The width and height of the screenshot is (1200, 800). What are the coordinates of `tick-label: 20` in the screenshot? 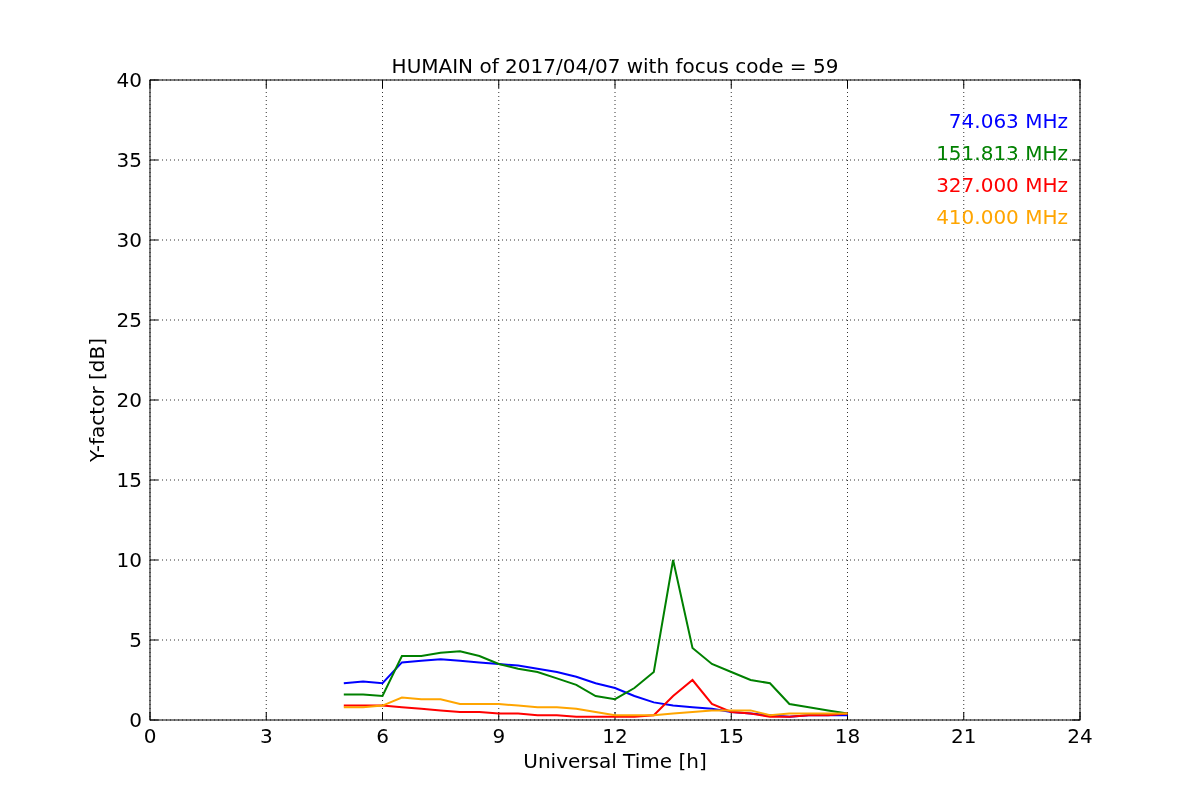 It's located at (129, 400).